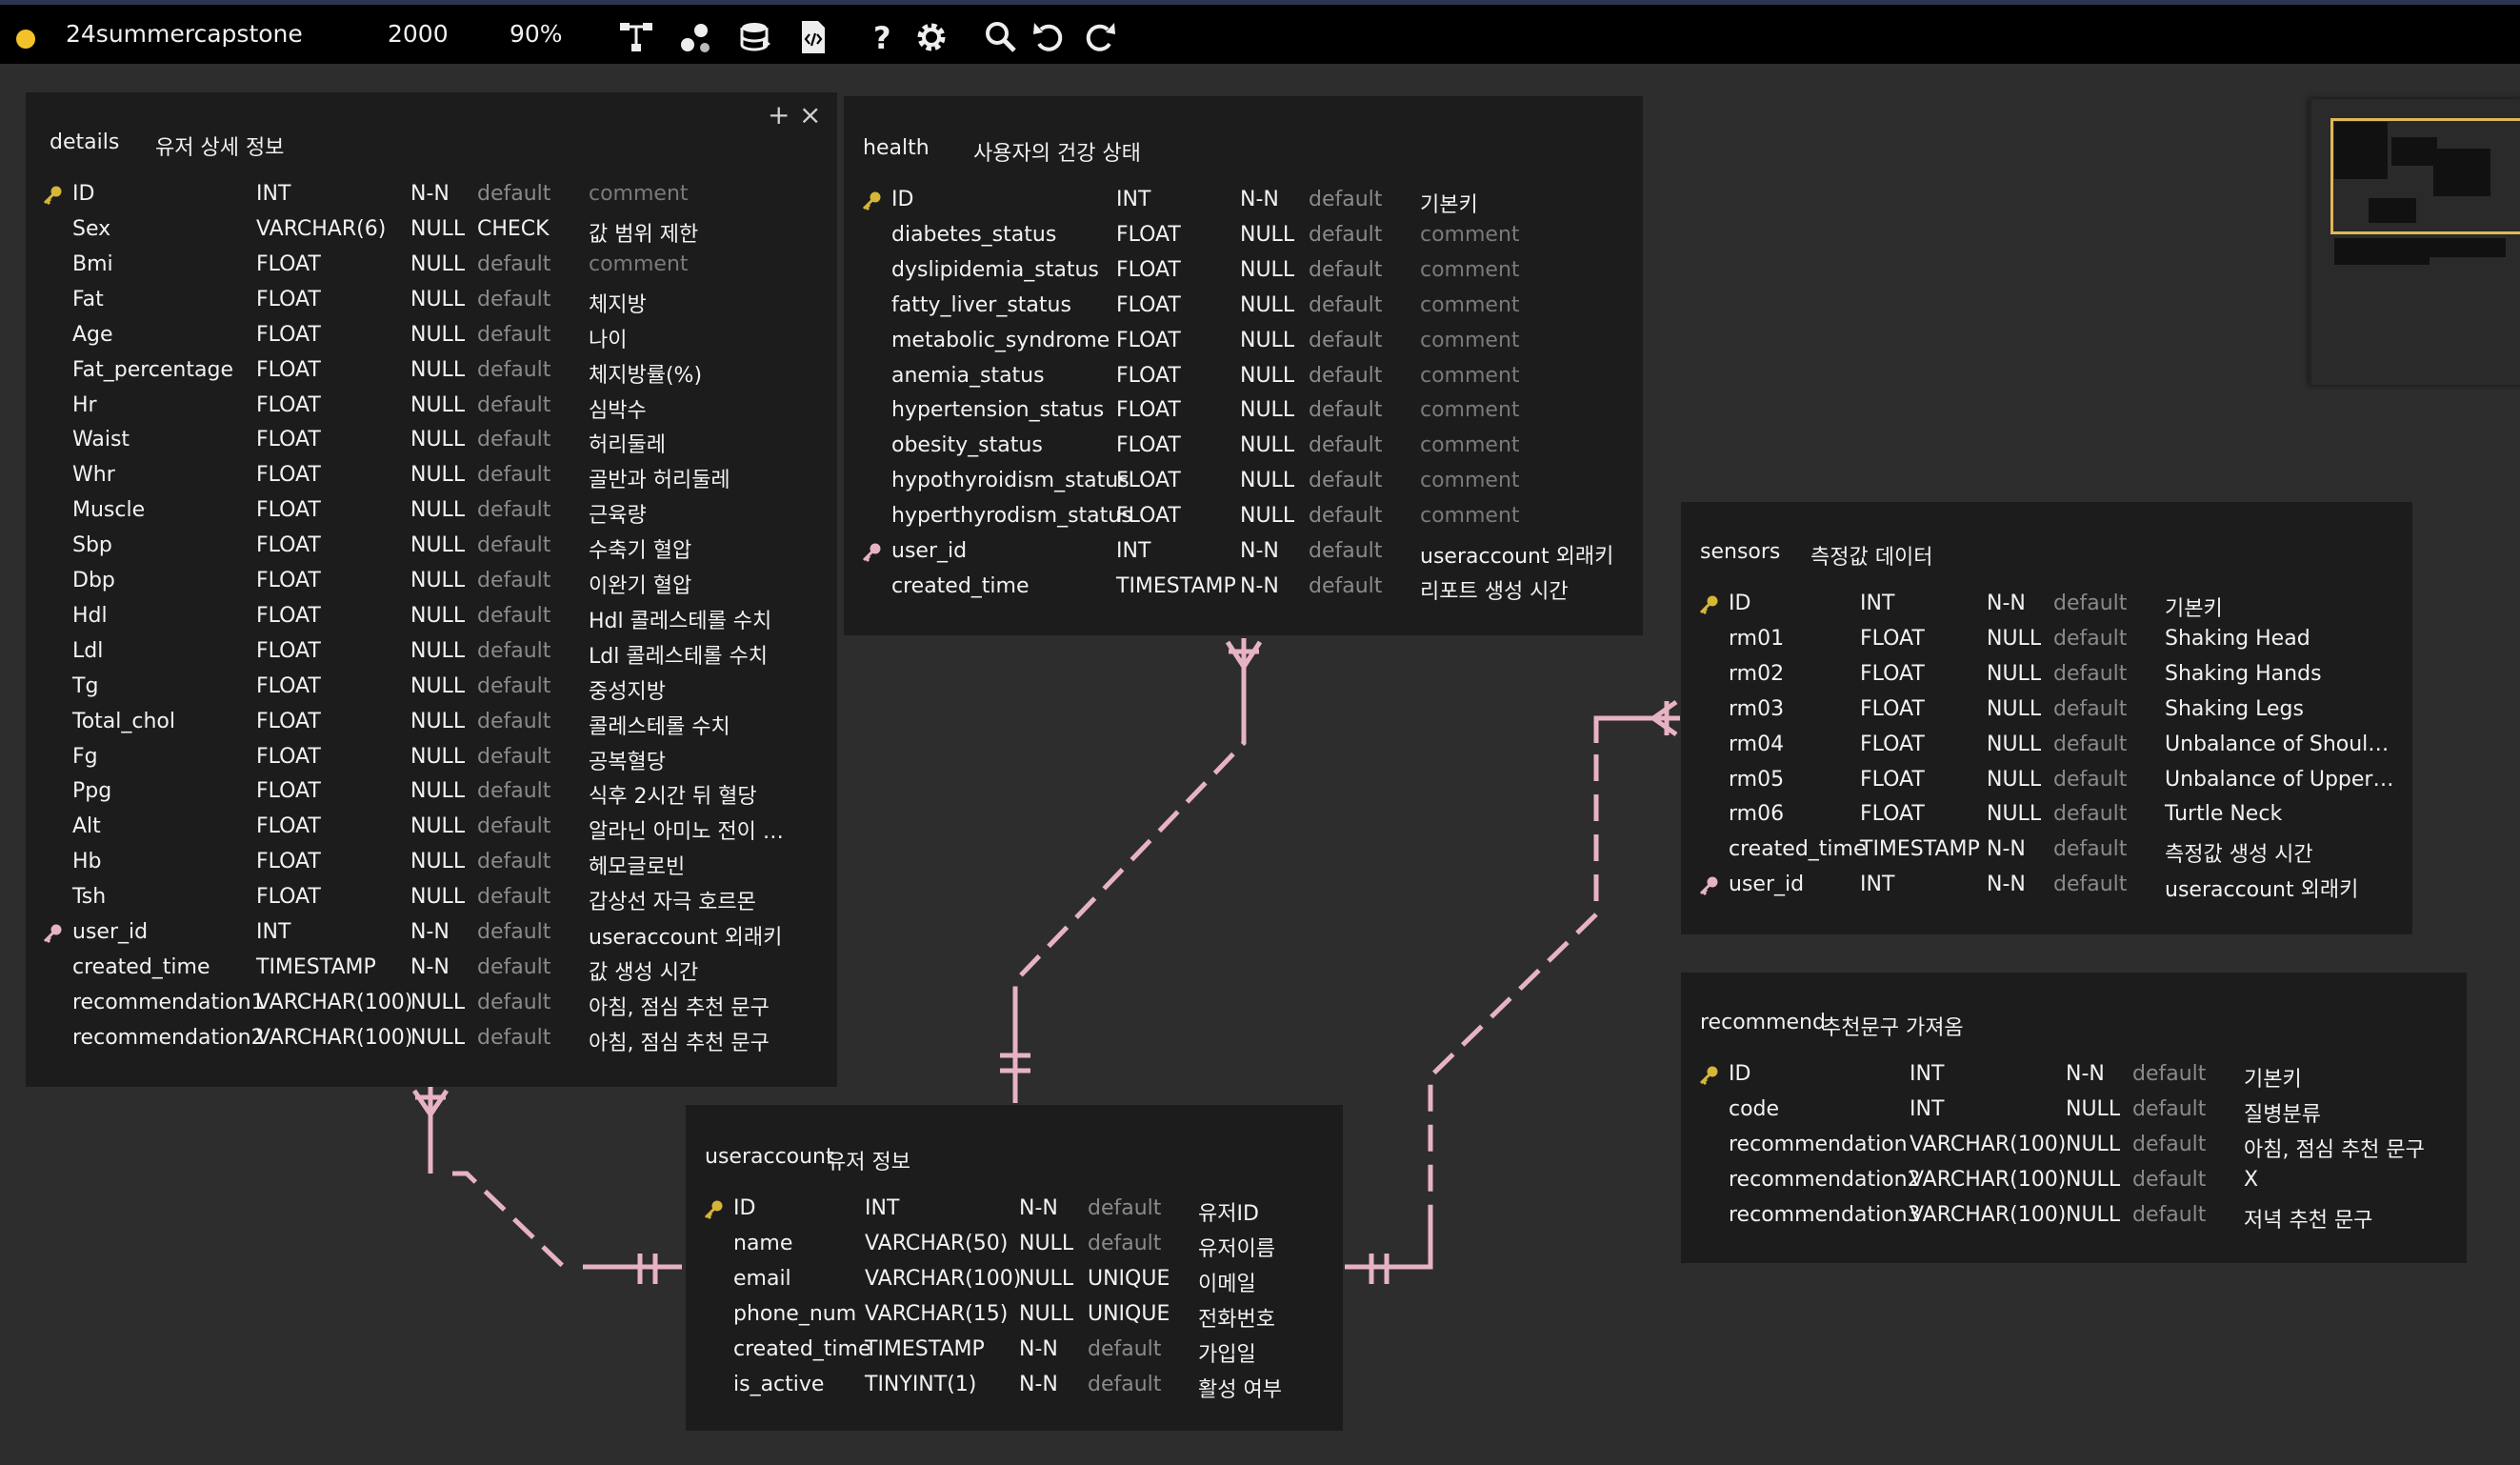  I want to click on column-comment: 유저이름, so click(1236, 1247).